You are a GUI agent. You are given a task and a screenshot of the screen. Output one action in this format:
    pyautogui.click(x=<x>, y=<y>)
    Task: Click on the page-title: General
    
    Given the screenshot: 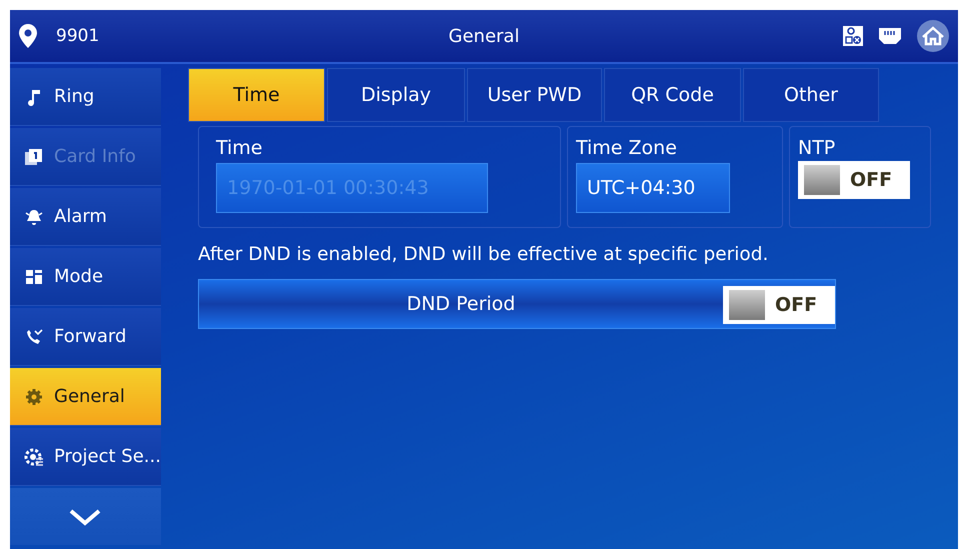 What is the action you would take?
    pyautogui.click(x=484, y=36)
    